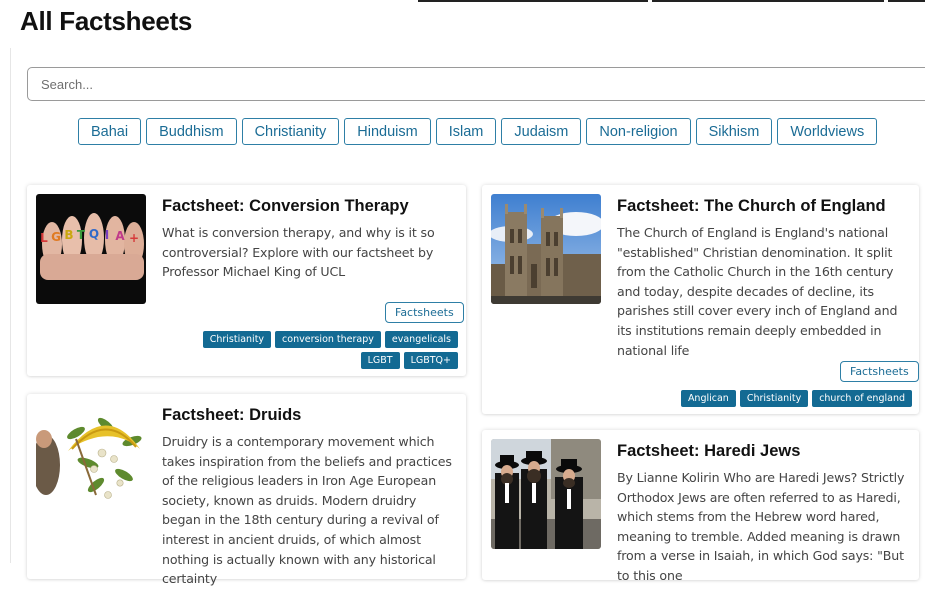 The height and width of the screenshot is (589, 925). What do you see at coordinates (56, 237) in the screenshot?
I see `thumb-letter-g: G` at bounding box center [56, 237].